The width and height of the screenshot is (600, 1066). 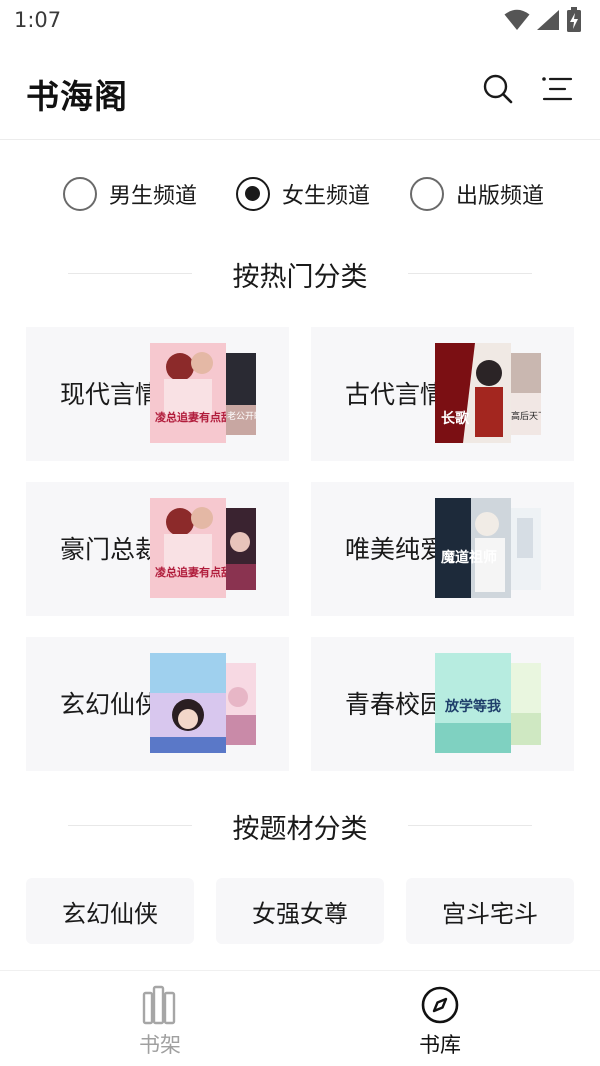 What do you see at coordinates (395, 704) in the screenshot?
I see `category-label: 青春校园` at bounding box center [395, 704].